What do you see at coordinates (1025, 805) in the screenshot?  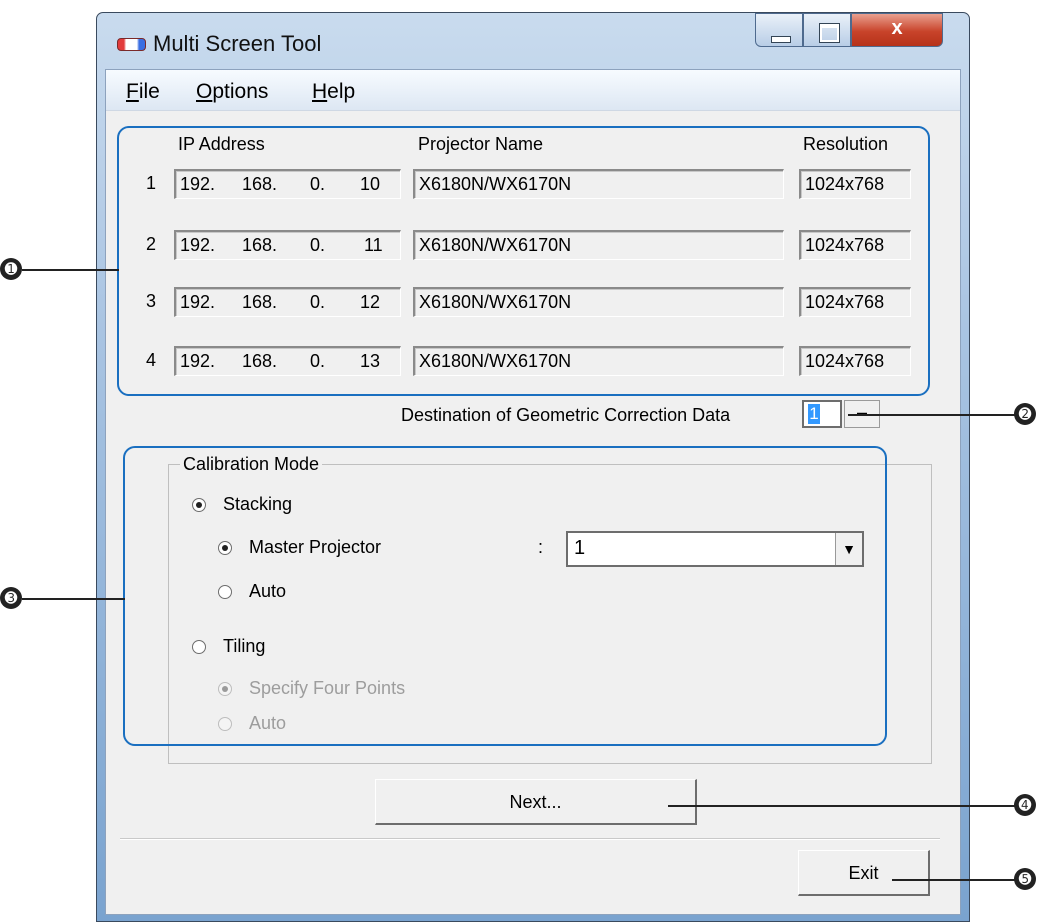 I see `callout-4: ➍` at bounding box center [1025, 805].